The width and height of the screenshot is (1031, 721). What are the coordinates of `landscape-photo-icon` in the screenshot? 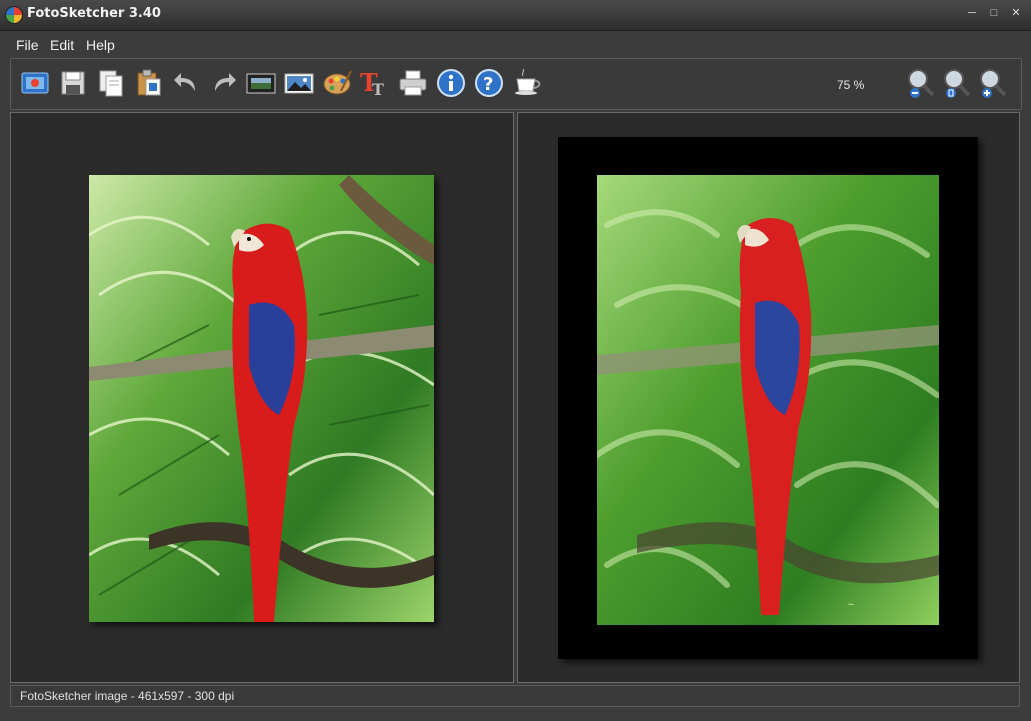 It's located at (299, 83).